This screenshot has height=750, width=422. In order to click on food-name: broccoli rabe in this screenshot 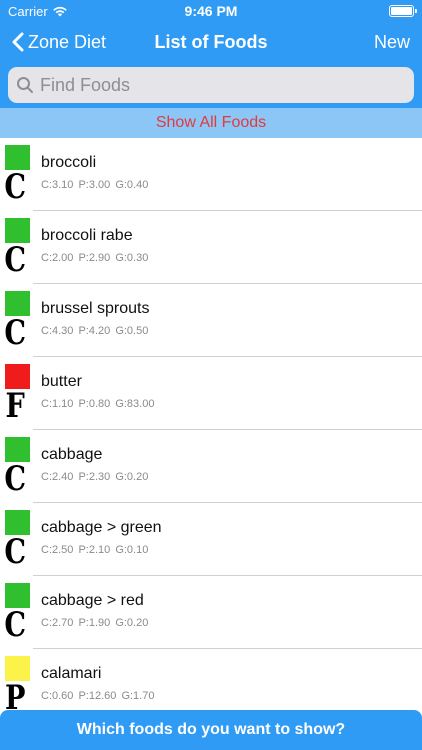, I will do `click(87, 235)`.